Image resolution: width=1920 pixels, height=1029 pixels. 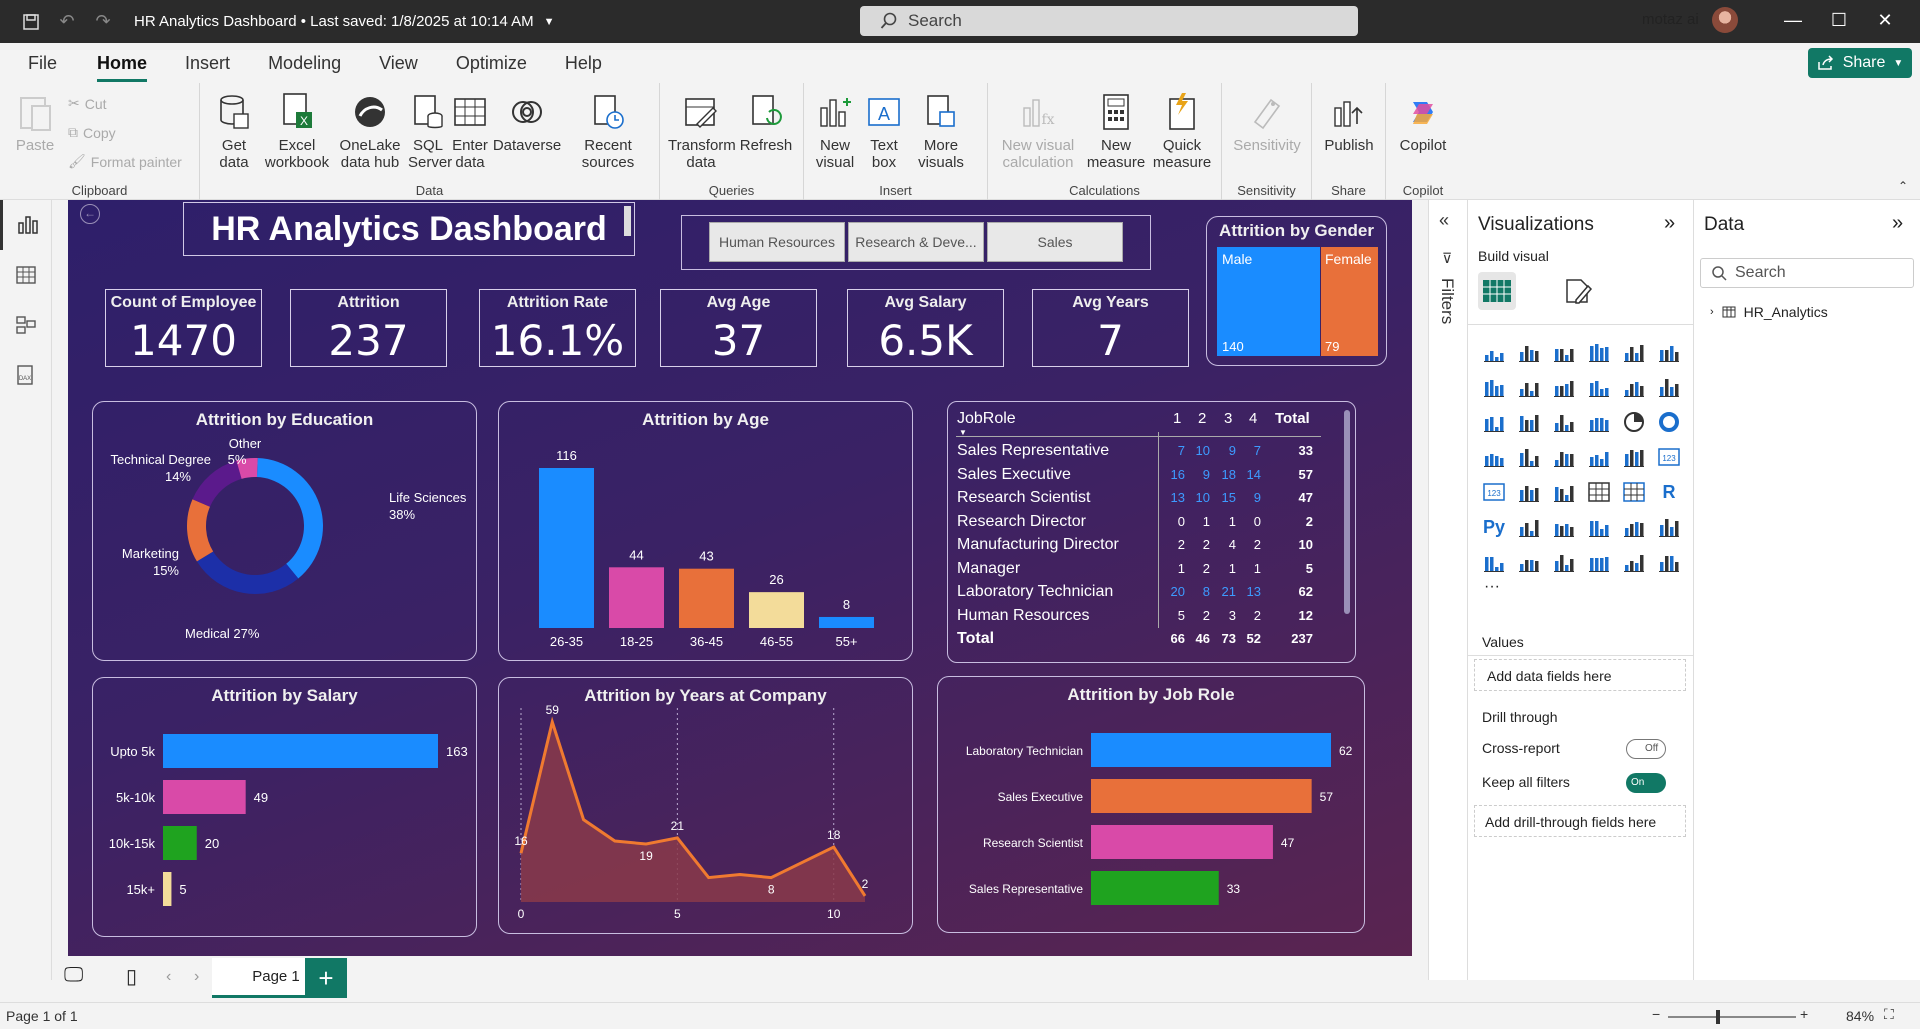 What do you see at coordinates (1023, 498) in the screenshot?
I see `matrix-row-label: Research Scientist` at bounding box center [1023, 498].